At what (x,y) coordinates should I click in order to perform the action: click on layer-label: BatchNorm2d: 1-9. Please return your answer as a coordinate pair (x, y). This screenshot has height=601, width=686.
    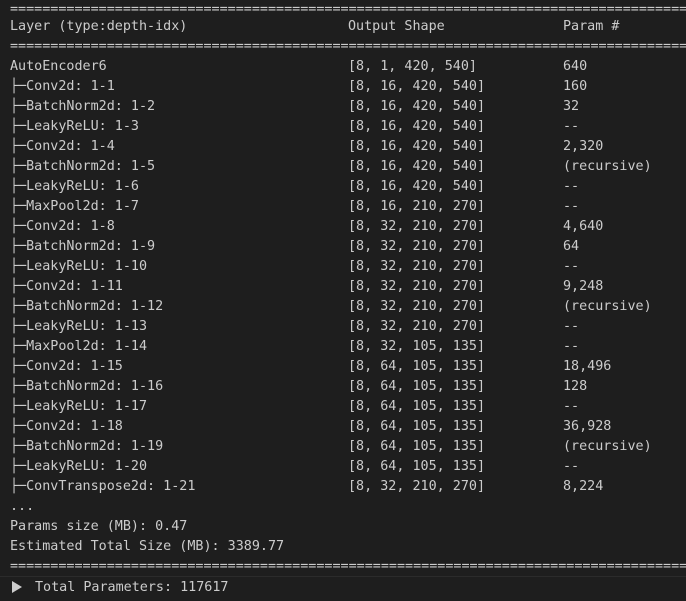
    Looking at the image, I should click on (91, 246).